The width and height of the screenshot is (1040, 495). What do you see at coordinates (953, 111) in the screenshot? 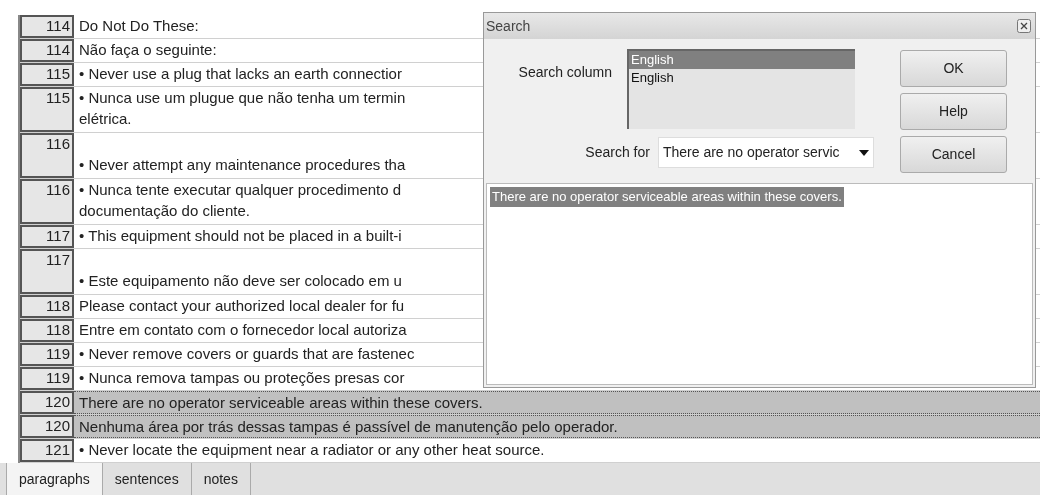
I see `dialog-button: Help` at bounding box center [953, 111].